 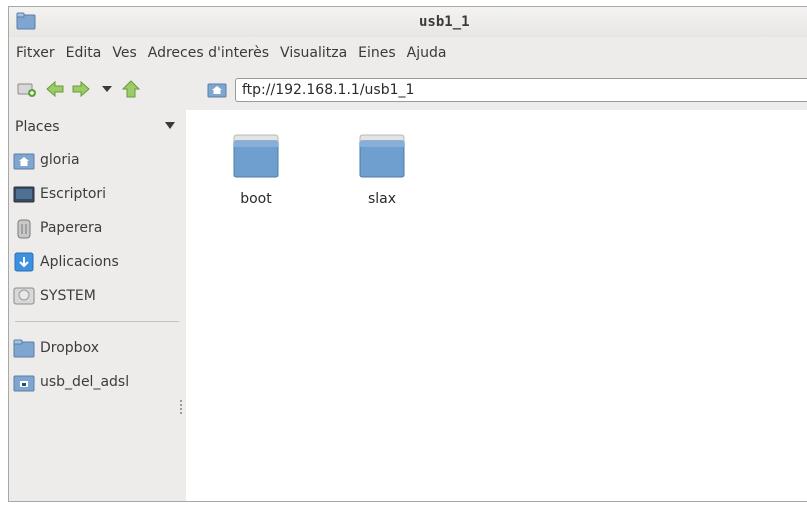 What do you see at coordinates (382, 199) in the screenshot?
I see `file-name: slax` at bounding box center [382, 199].